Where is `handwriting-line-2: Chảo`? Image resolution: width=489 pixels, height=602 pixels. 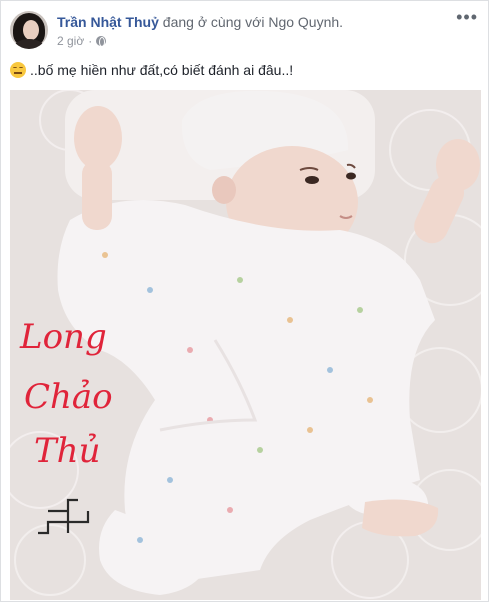
handwriting-line-2: Chảo is located at coordinates (68, 397).